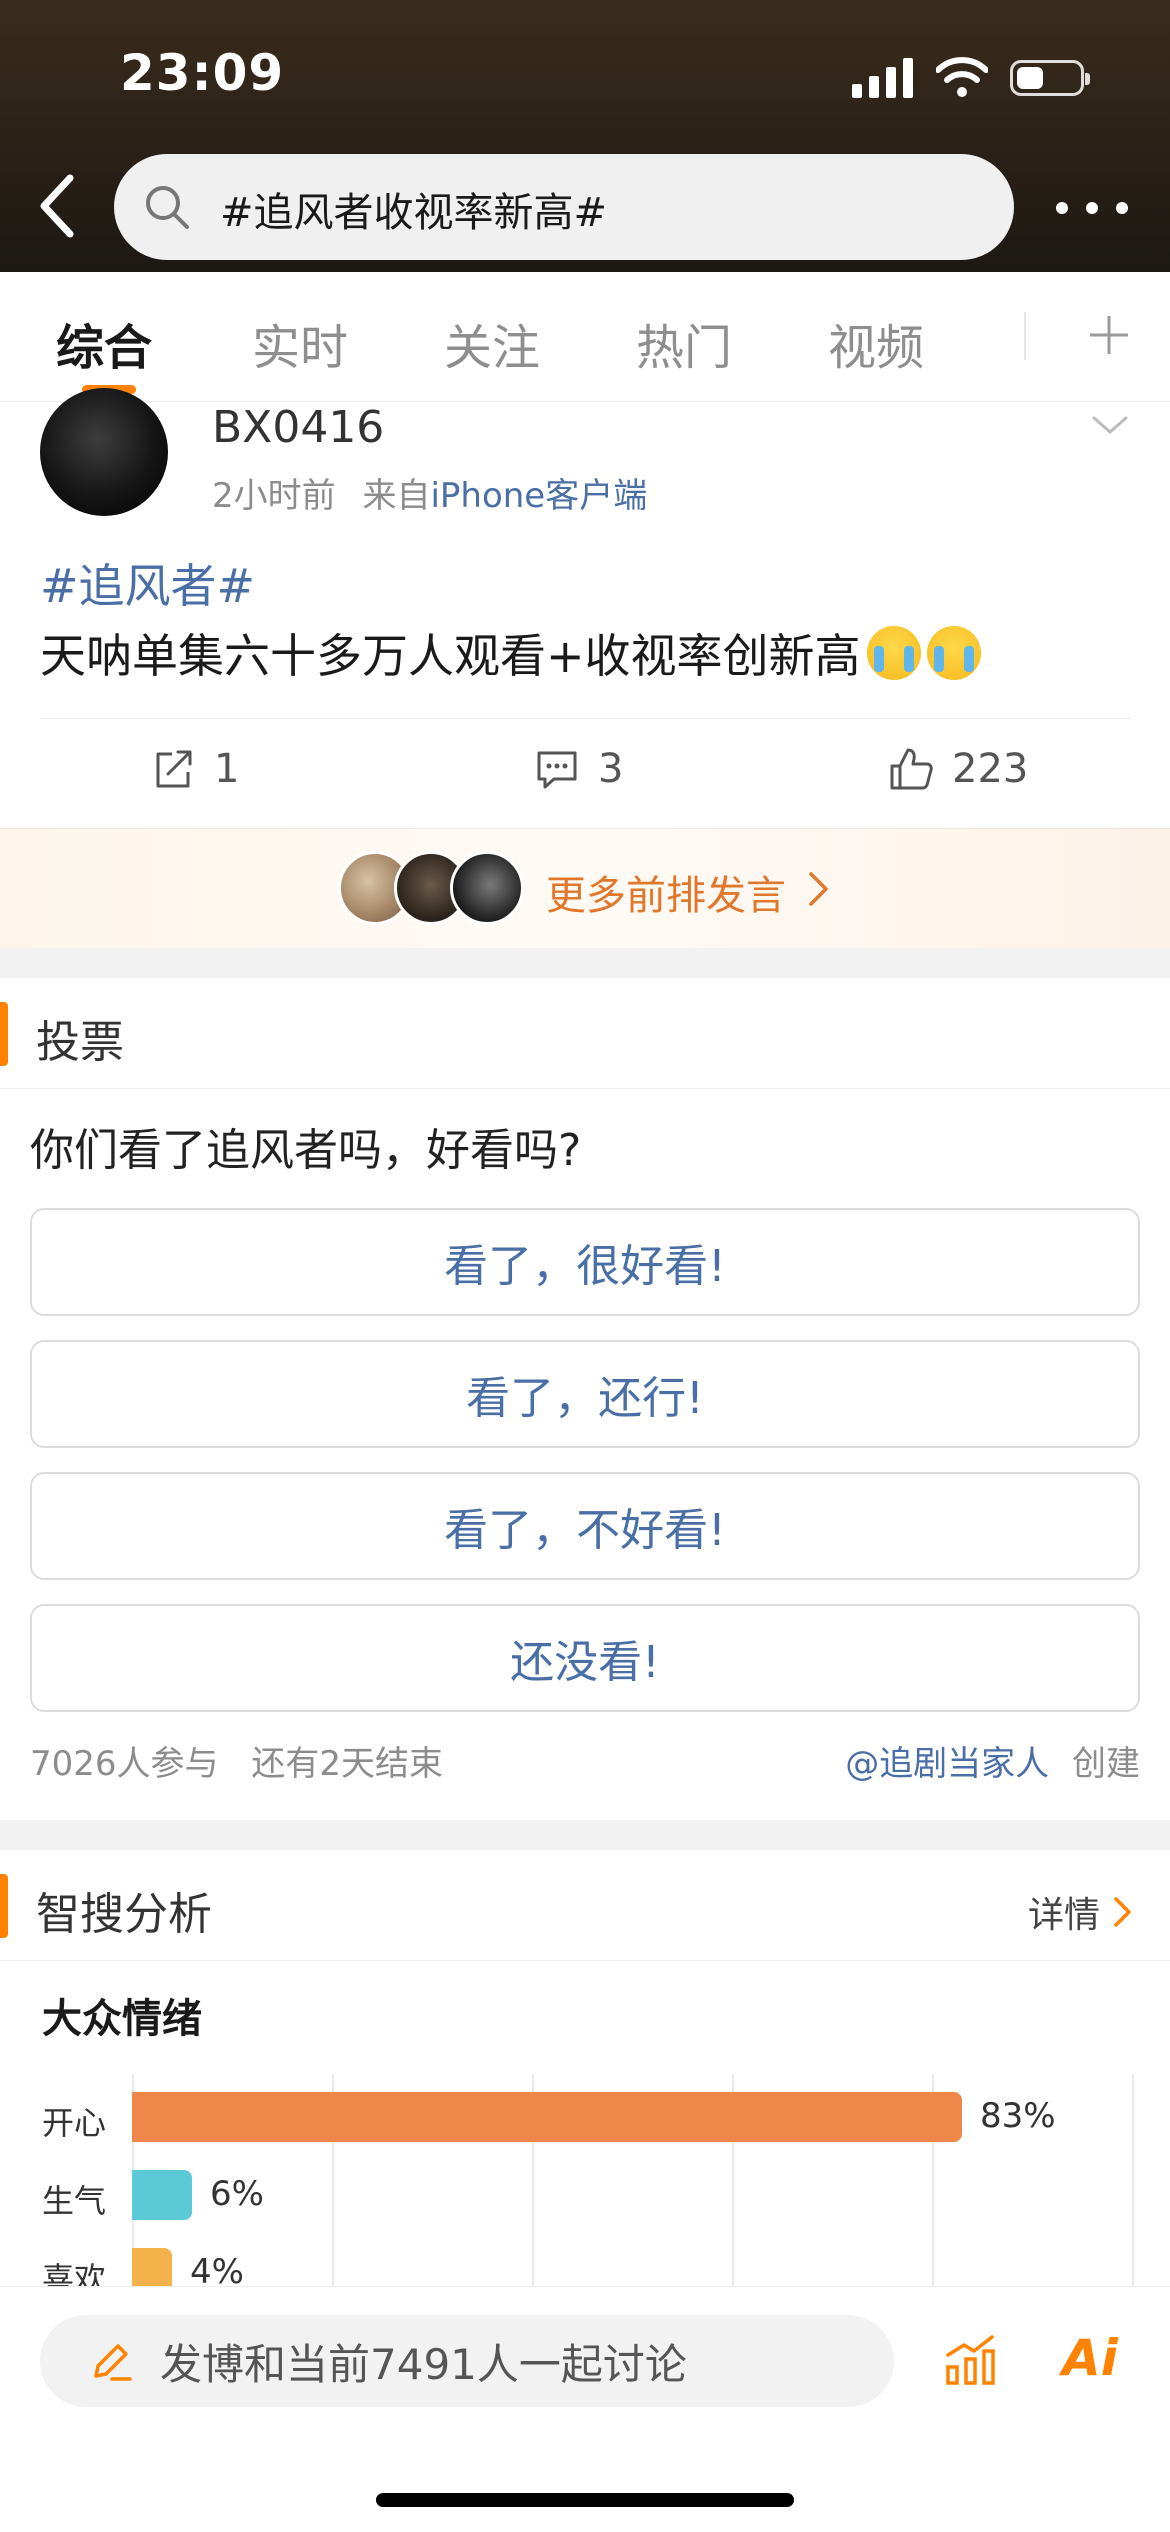 The width and height of the screenshot is (1170, 2532). I want to click on like-button: 223, so click(958, 769).